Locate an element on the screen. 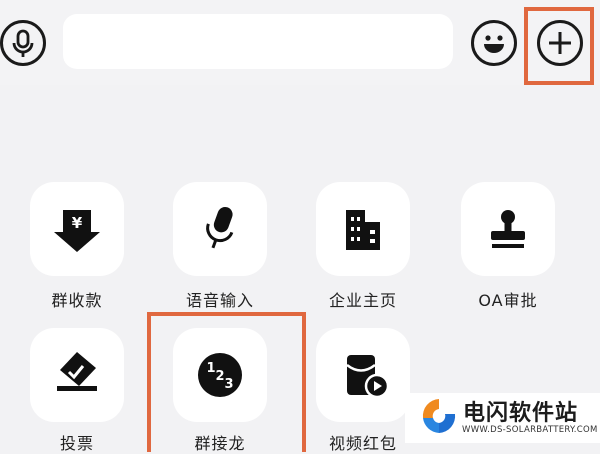  group-collection-button: ¥ is located at coordinates (77, 229).